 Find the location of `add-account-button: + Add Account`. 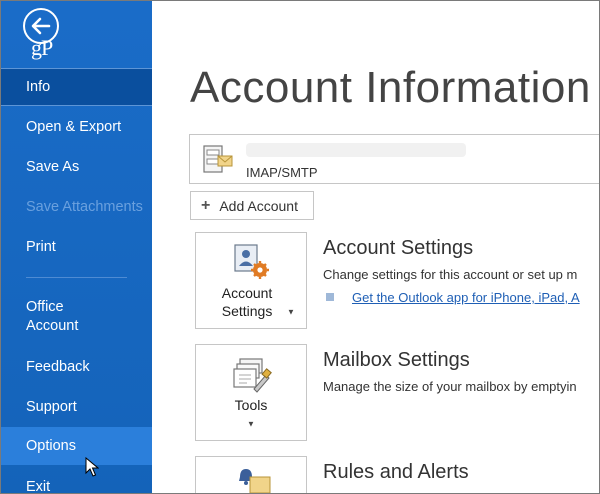

add-account-button: + Add Account is located at coordinates (252, 205).